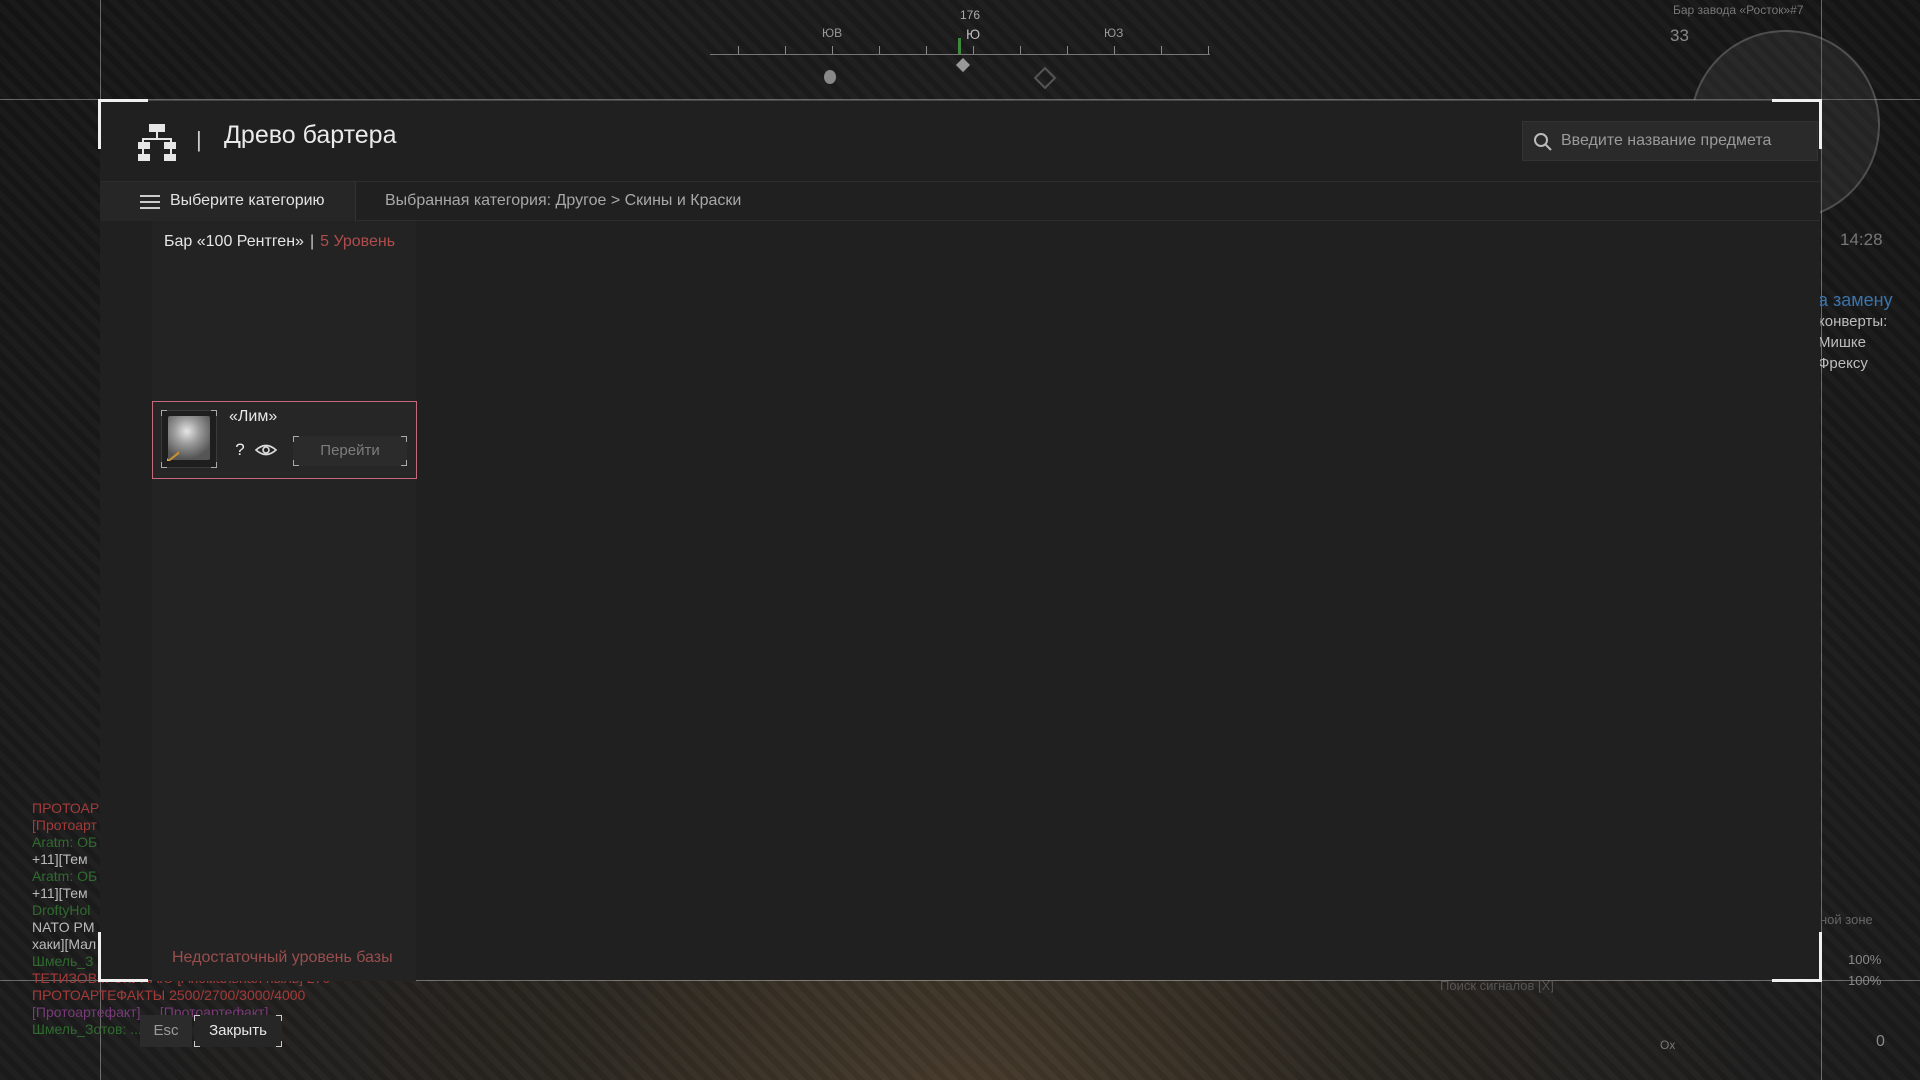 The height and width of the screenshot is (1080, 1920). I want to click on health-percent: 100%, so click(1865, 959).